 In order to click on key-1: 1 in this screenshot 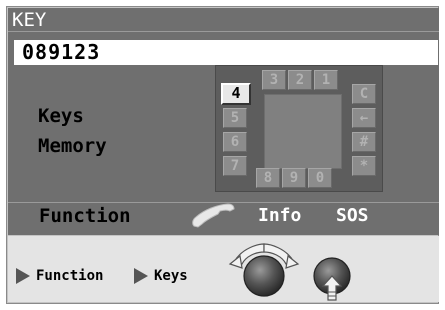, I will do `click(326, 80)`.